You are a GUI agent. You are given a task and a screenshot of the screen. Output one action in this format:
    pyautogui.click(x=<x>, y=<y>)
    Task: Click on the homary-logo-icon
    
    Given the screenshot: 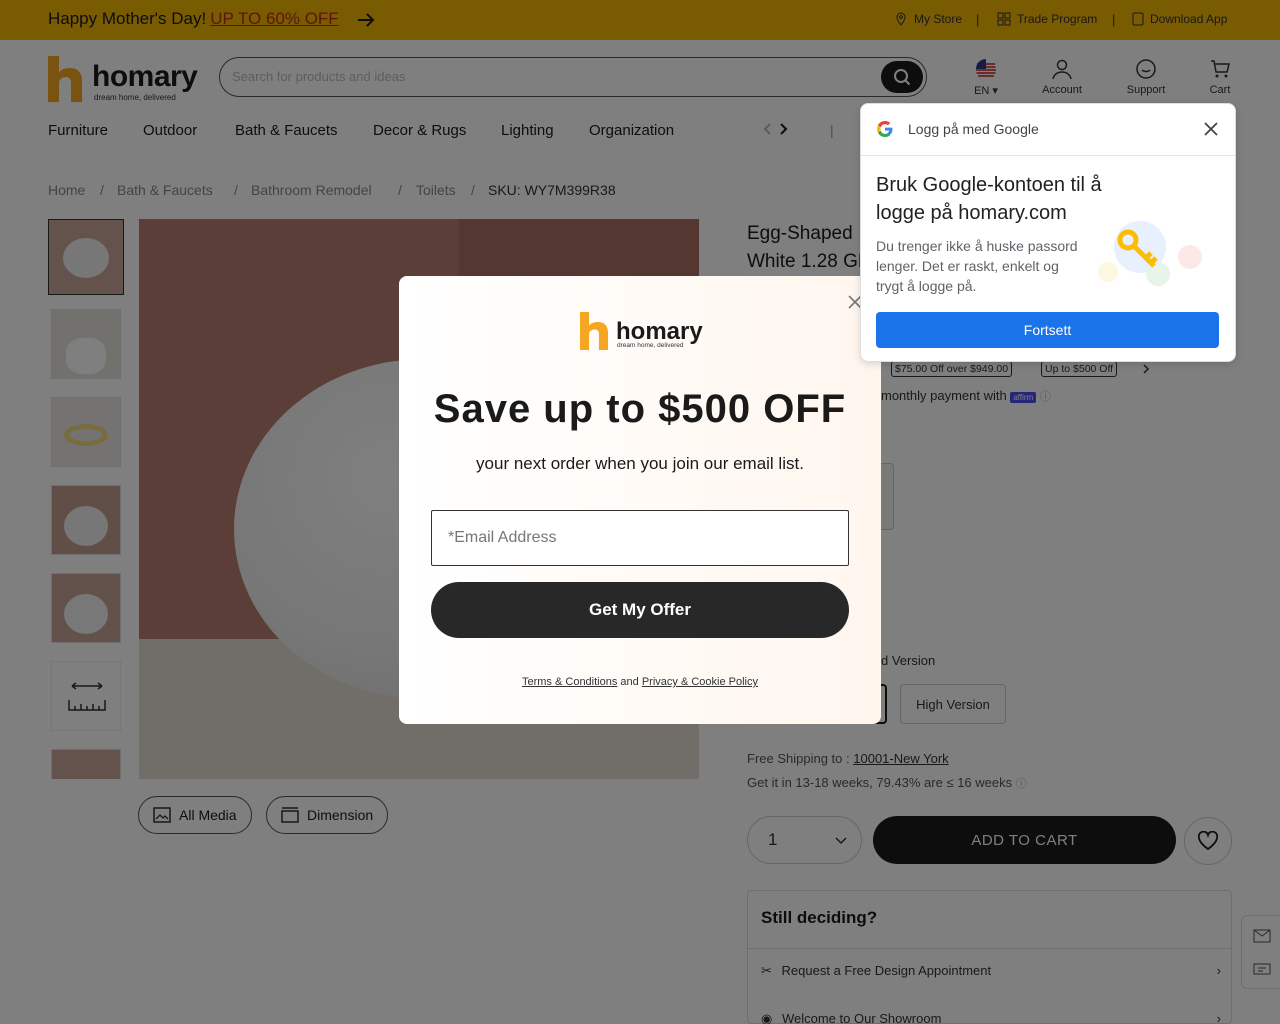 What is the action you would take?
    pyautogui.click(x=594, y=331)
    